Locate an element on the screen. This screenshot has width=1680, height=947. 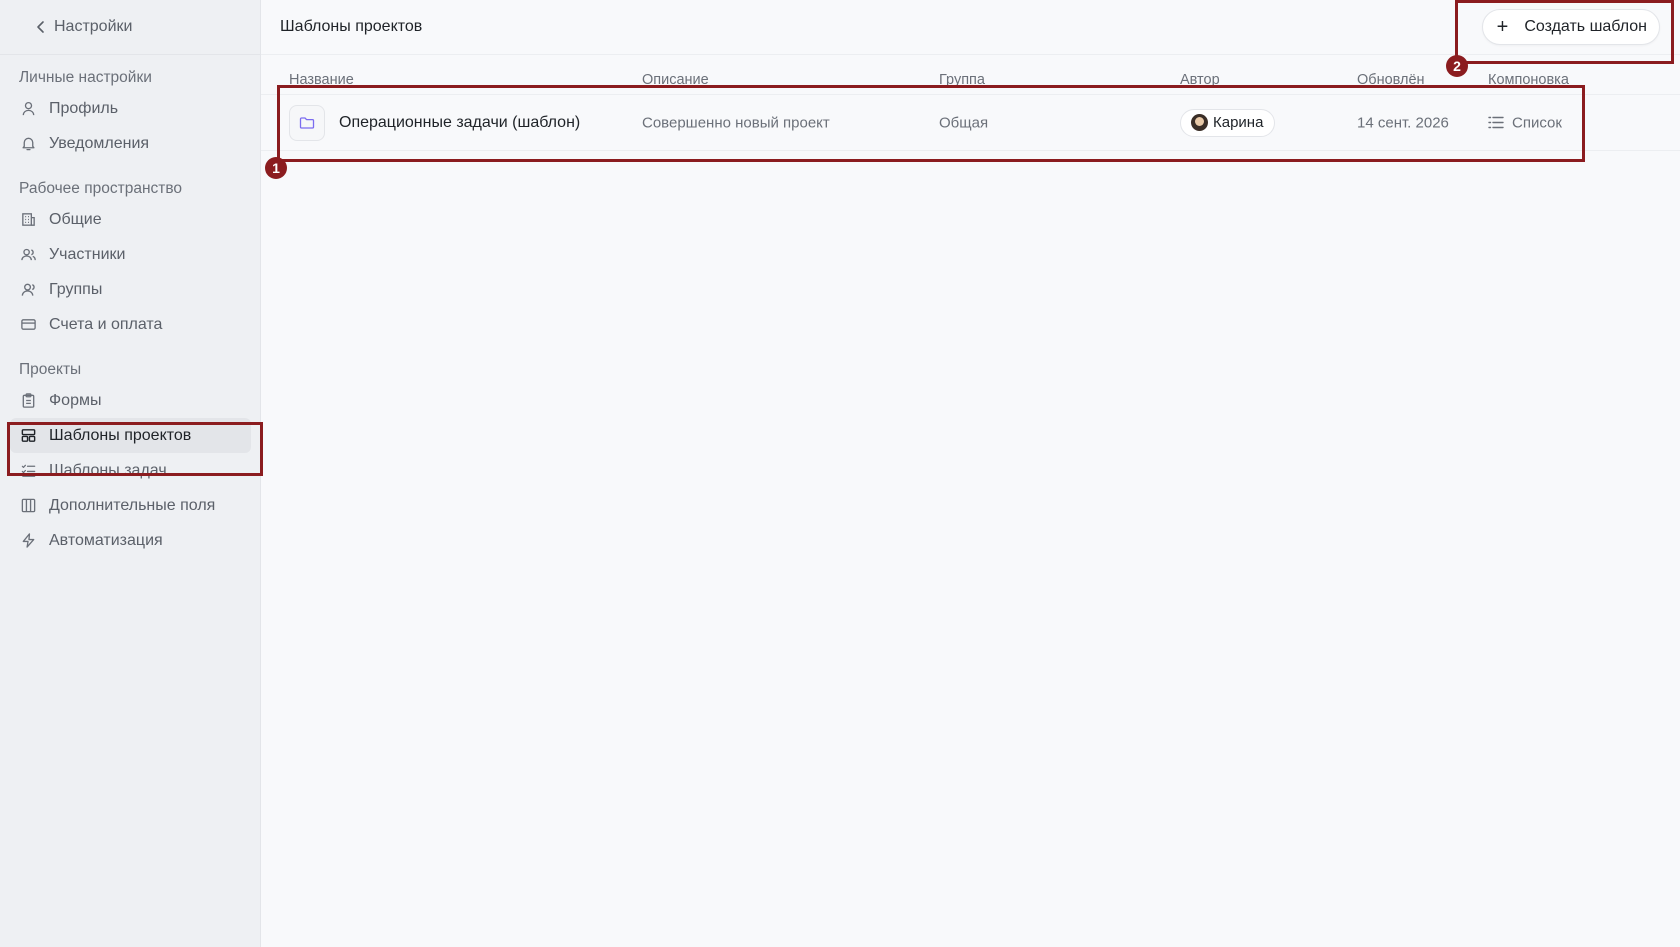
layout-icon is located at coordinates (28, 436).